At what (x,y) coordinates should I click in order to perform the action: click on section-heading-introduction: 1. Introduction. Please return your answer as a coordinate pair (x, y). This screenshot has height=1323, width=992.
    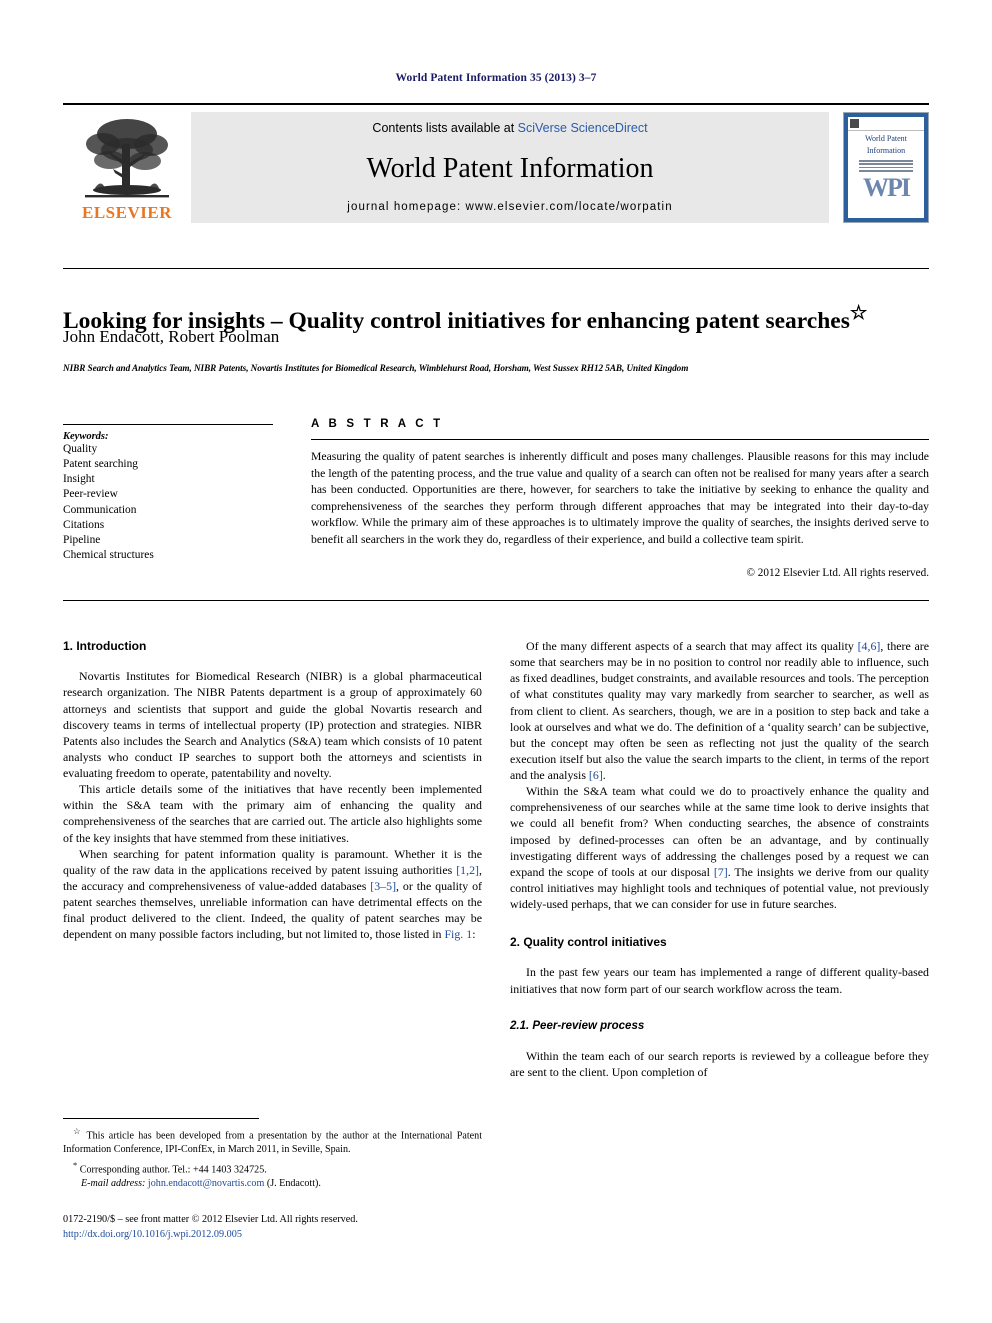
    Looking at the image, I should click on (105, 646).